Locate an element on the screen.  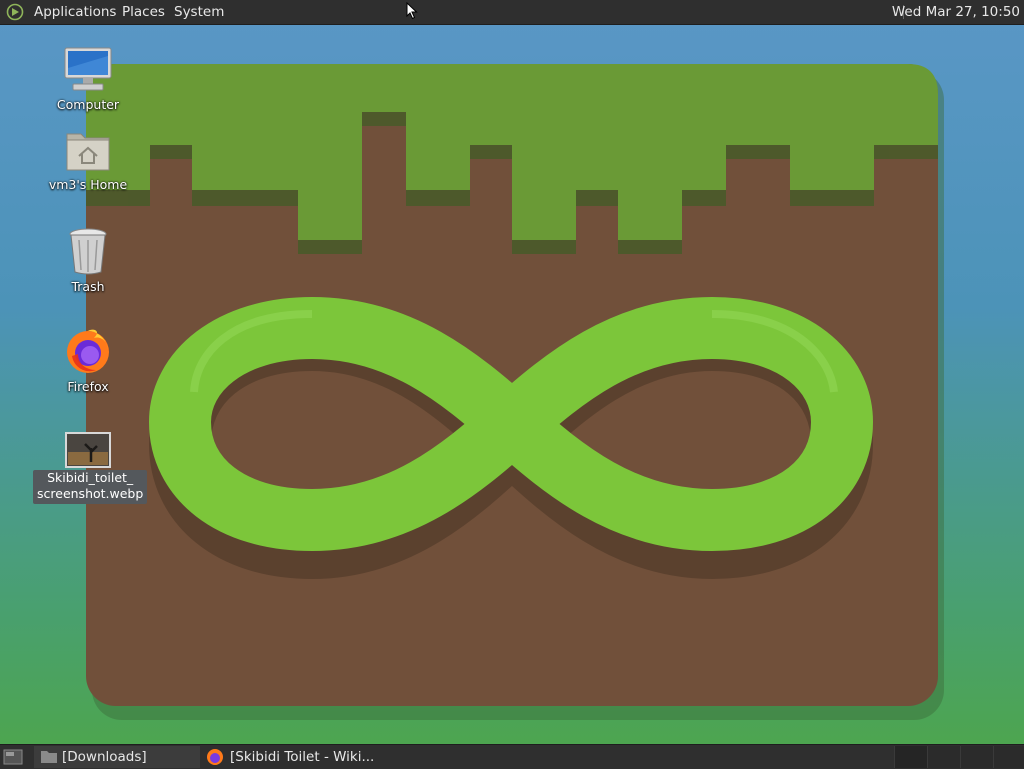
clock: Wed Mar 27, 10:50 is located at coordinates (956, 12).